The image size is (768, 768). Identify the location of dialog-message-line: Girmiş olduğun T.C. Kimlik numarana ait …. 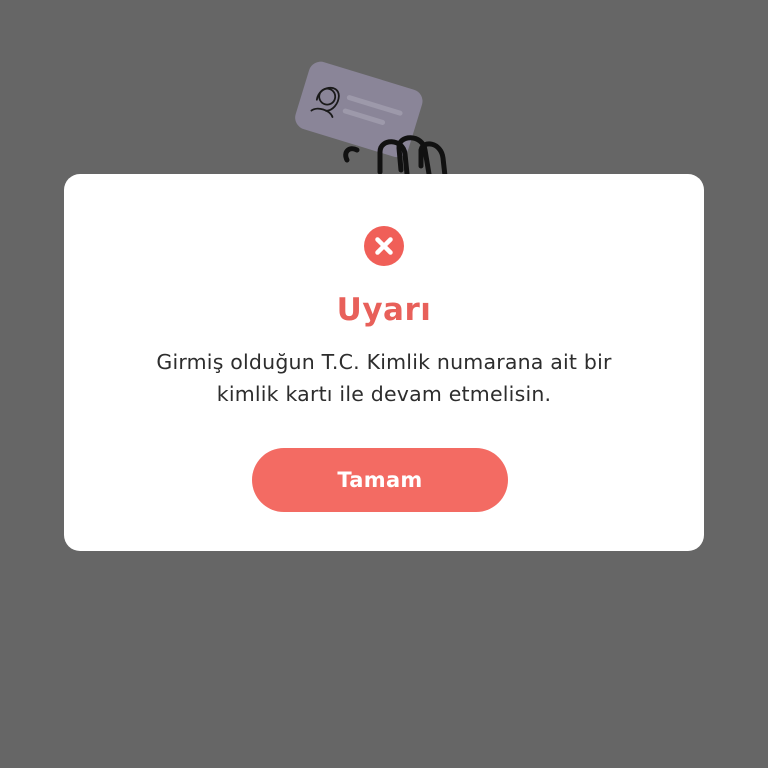
(384, 362).